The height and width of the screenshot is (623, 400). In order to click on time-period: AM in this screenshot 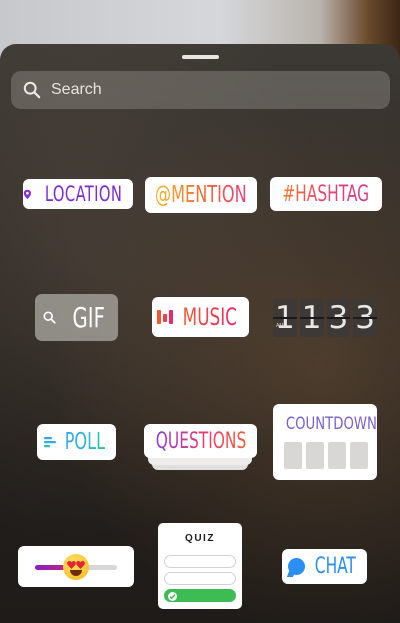, I will do `click(280, 326)`.